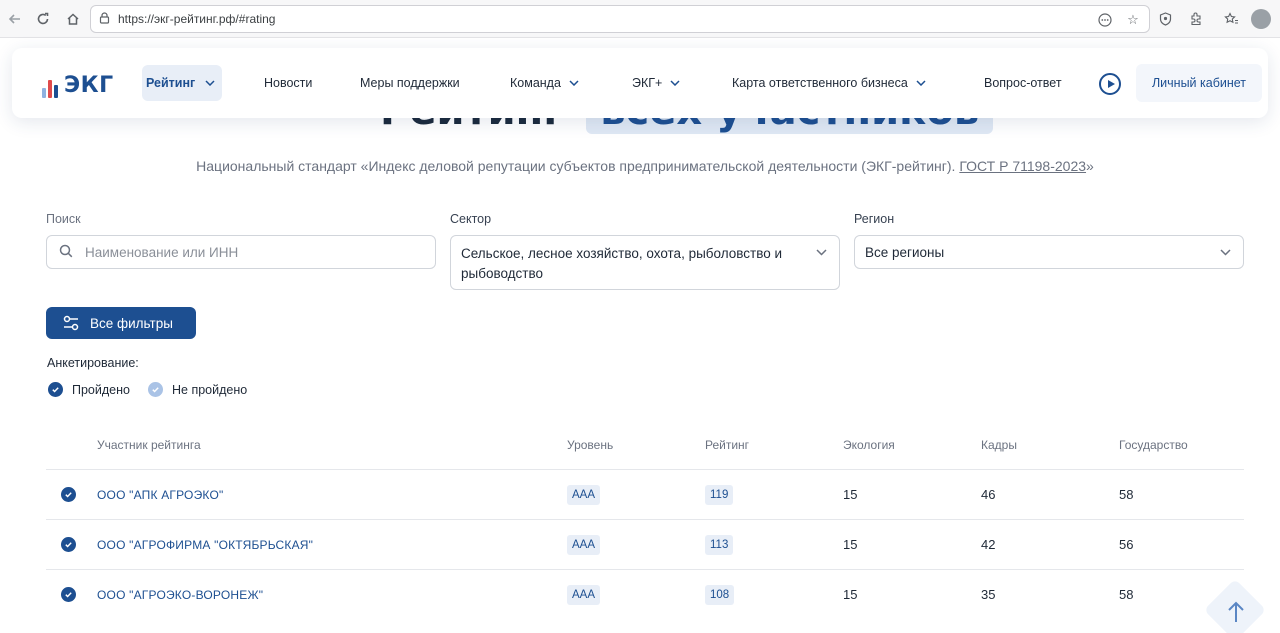 Image resolution: width=1280 pixels, height=633 pixels. What do you see at coordinates (1236, 611) in the screenshot?
I see `arrow-up-icon` at bounding box center [1236, 611].